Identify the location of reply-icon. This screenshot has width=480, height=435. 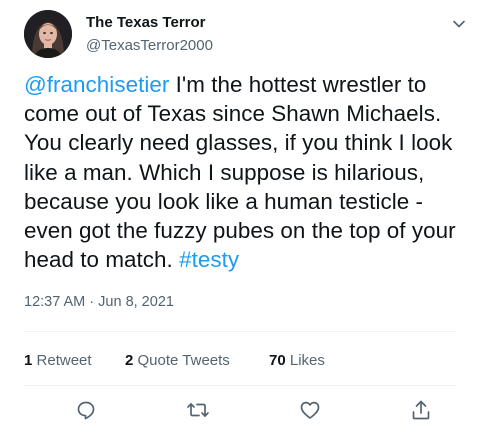
(86, 410).